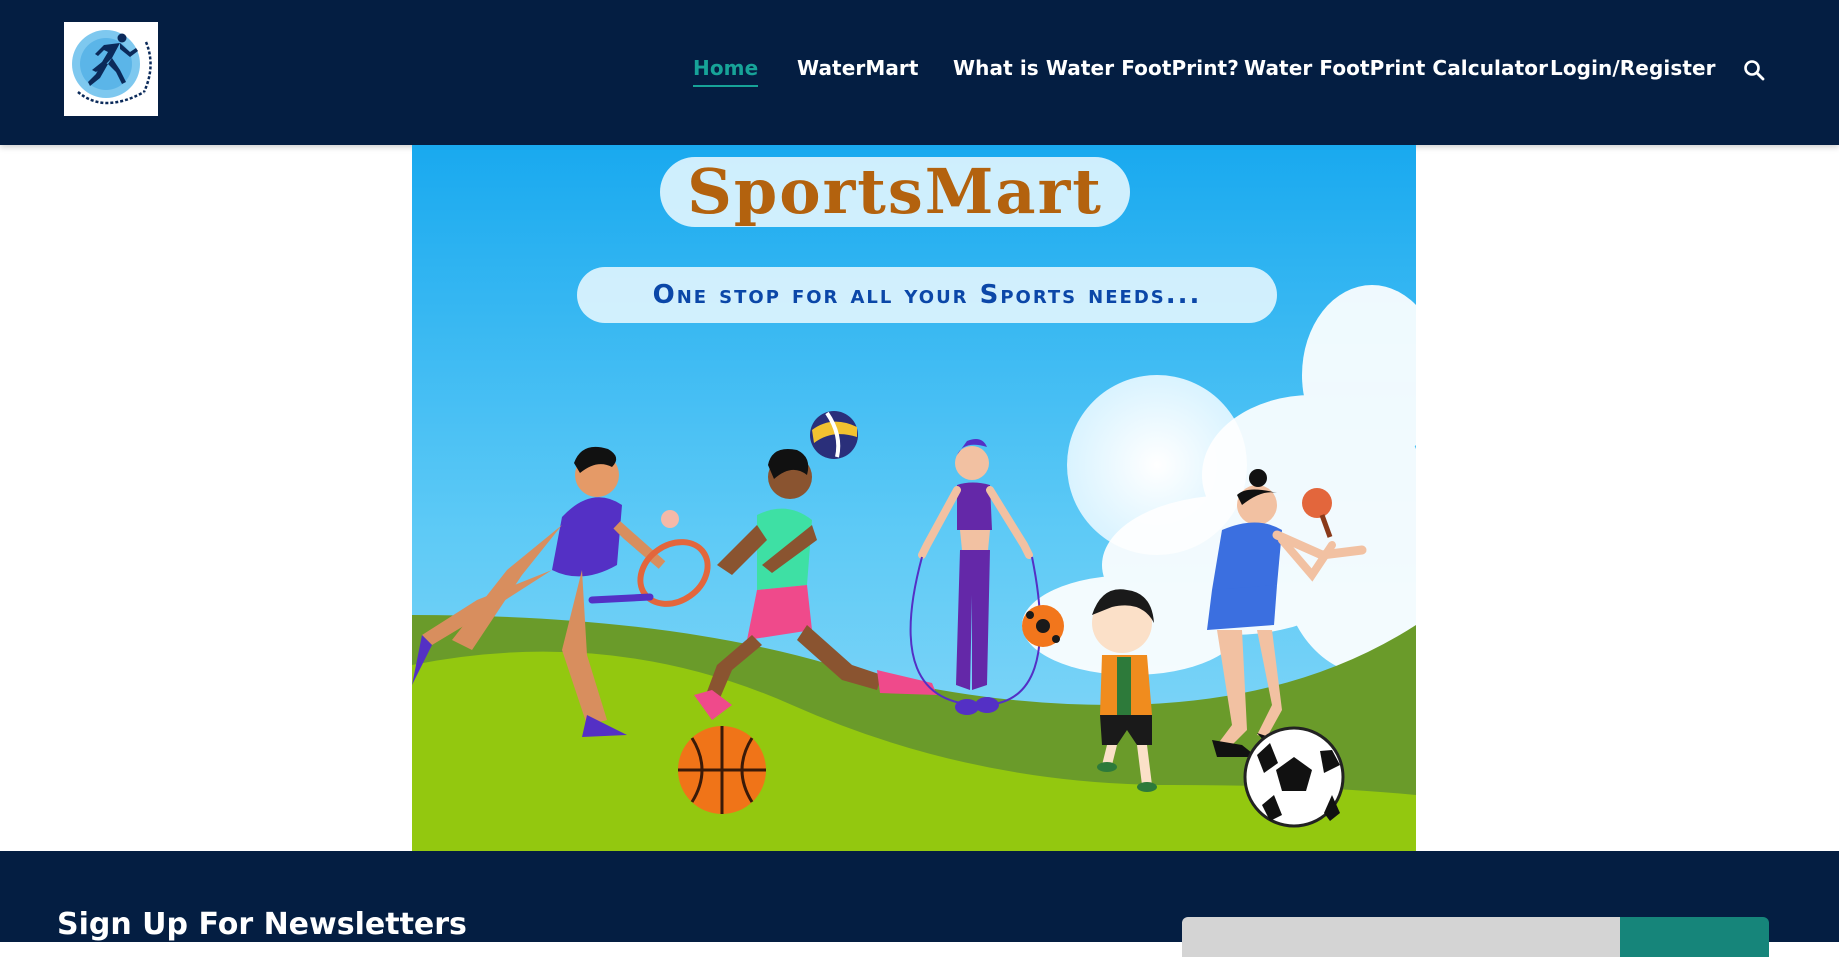 This screenshot has width=1839, height=957. I want to click on basketball, so click(722, 770).